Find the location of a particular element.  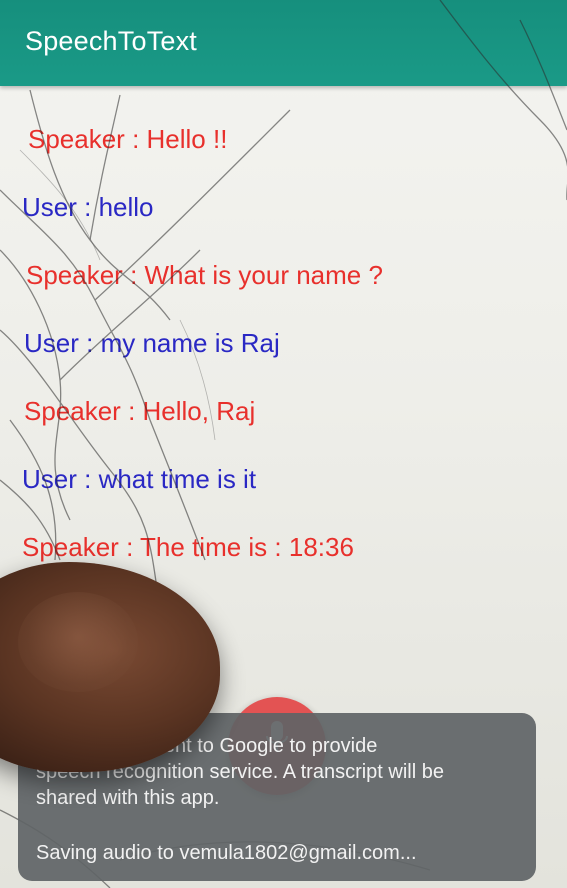

user-message: User : hello is located at coordinates (88, 207).